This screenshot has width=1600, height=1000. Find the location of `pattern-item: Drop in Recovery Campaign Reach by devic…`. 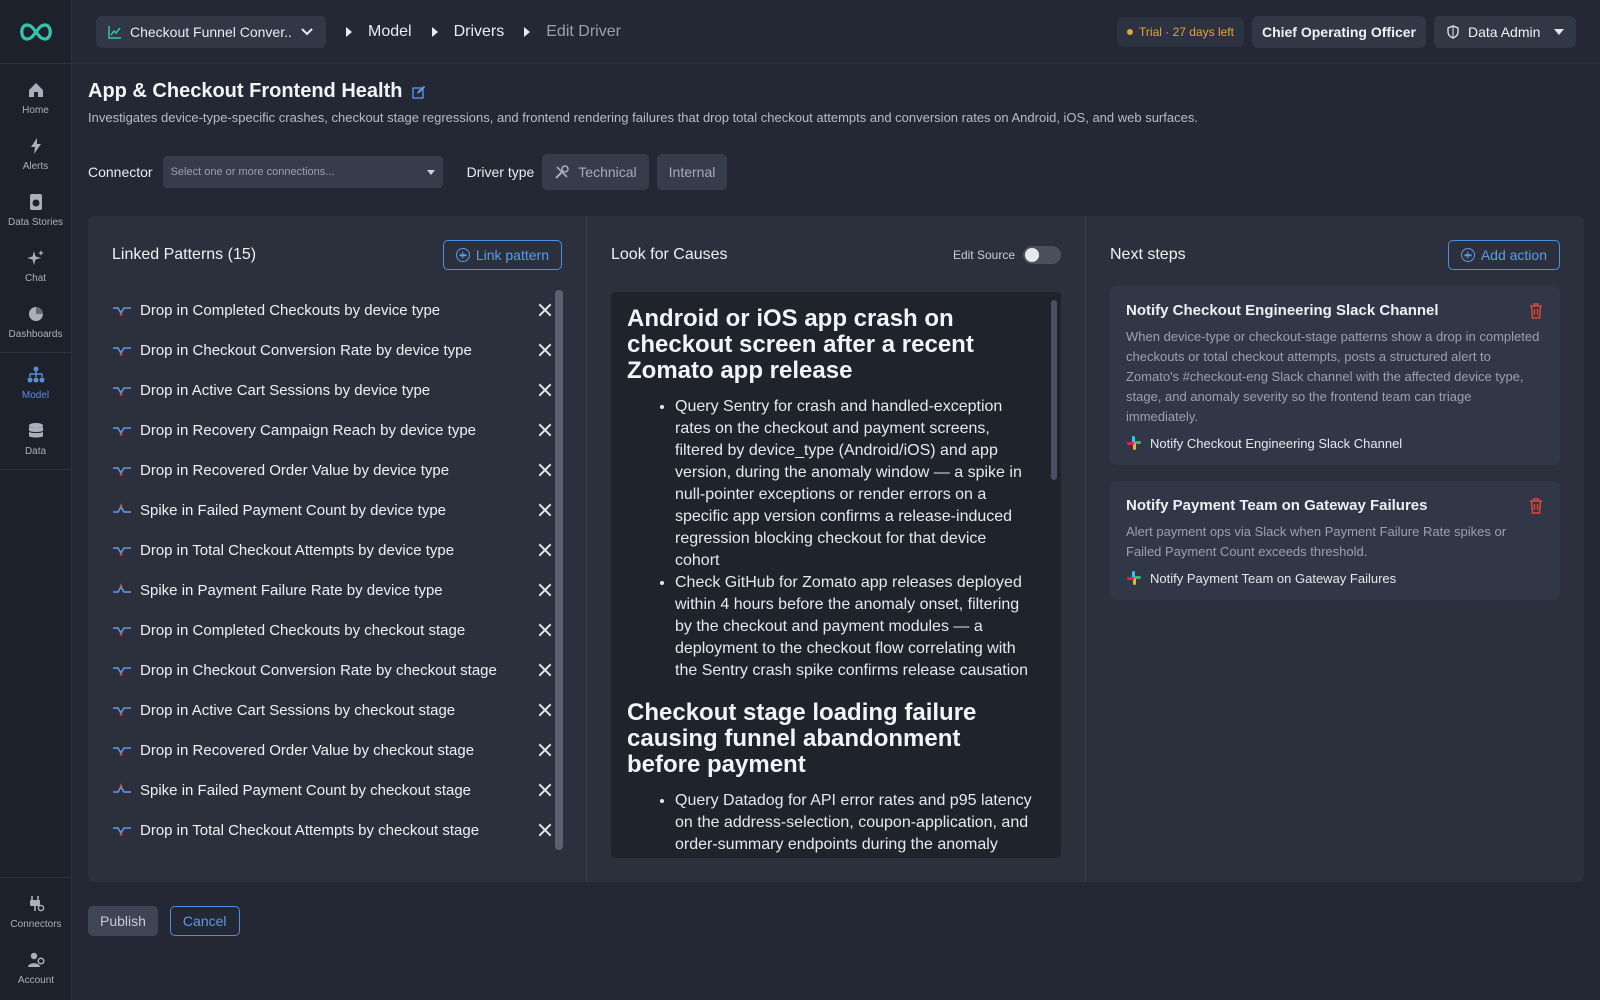

pattern-item: Drop in Recovery Campaign Reach by devic… is located at coordinates (332, 430).